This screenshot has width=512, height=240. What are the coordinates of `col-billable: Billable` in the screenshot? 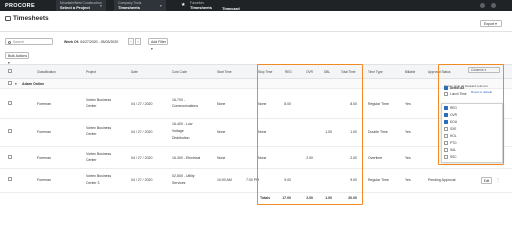 It's located at (410, 72).